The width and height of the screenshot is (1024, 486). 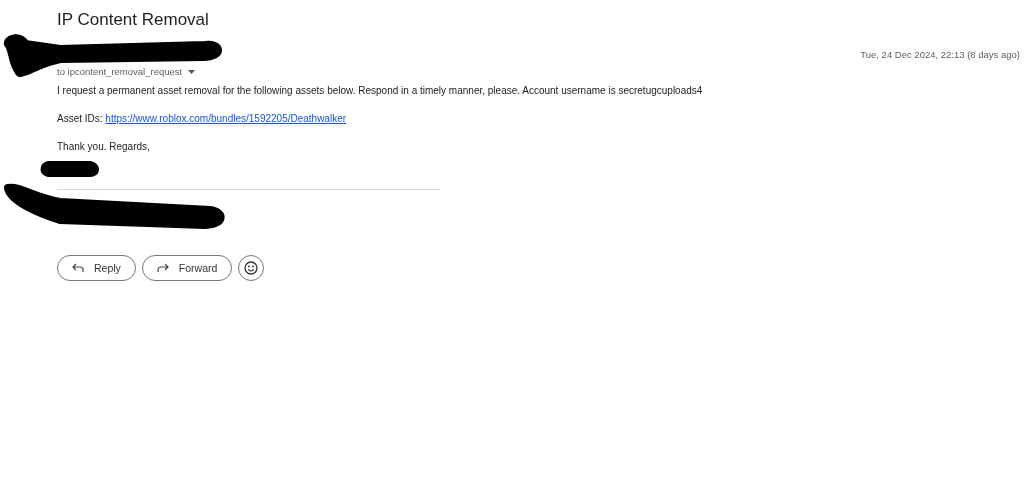 I want to click on email-subject: IP Content Removal, so click(x=133, y=20).